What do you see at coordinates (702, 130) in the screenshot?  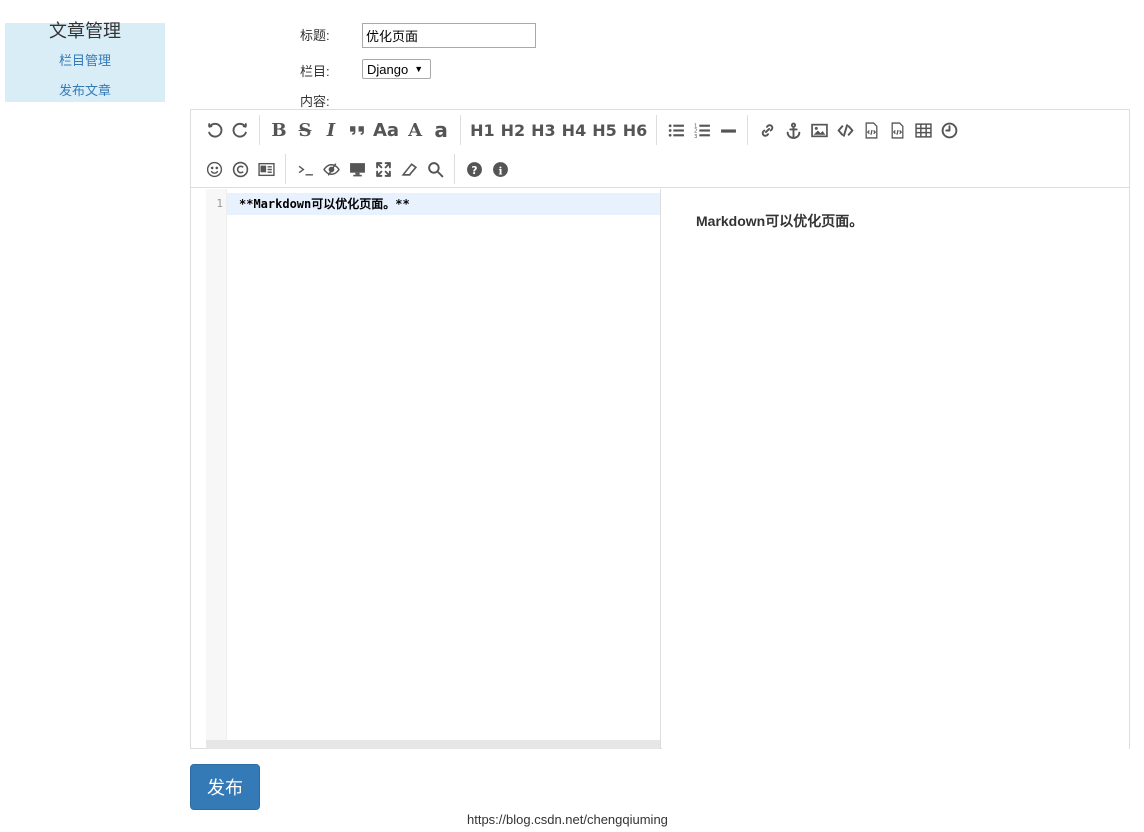 I see `ordered-list-icon: 123` at bounding box center [702, 130].